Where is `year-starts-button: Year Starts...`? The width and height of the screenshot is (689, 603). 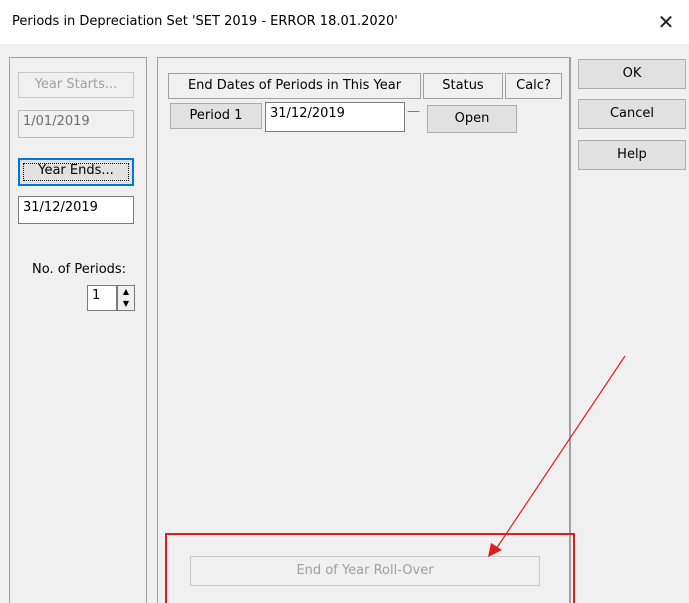 year-starts-button: Year Starts... is located at coordinates (76, 85).